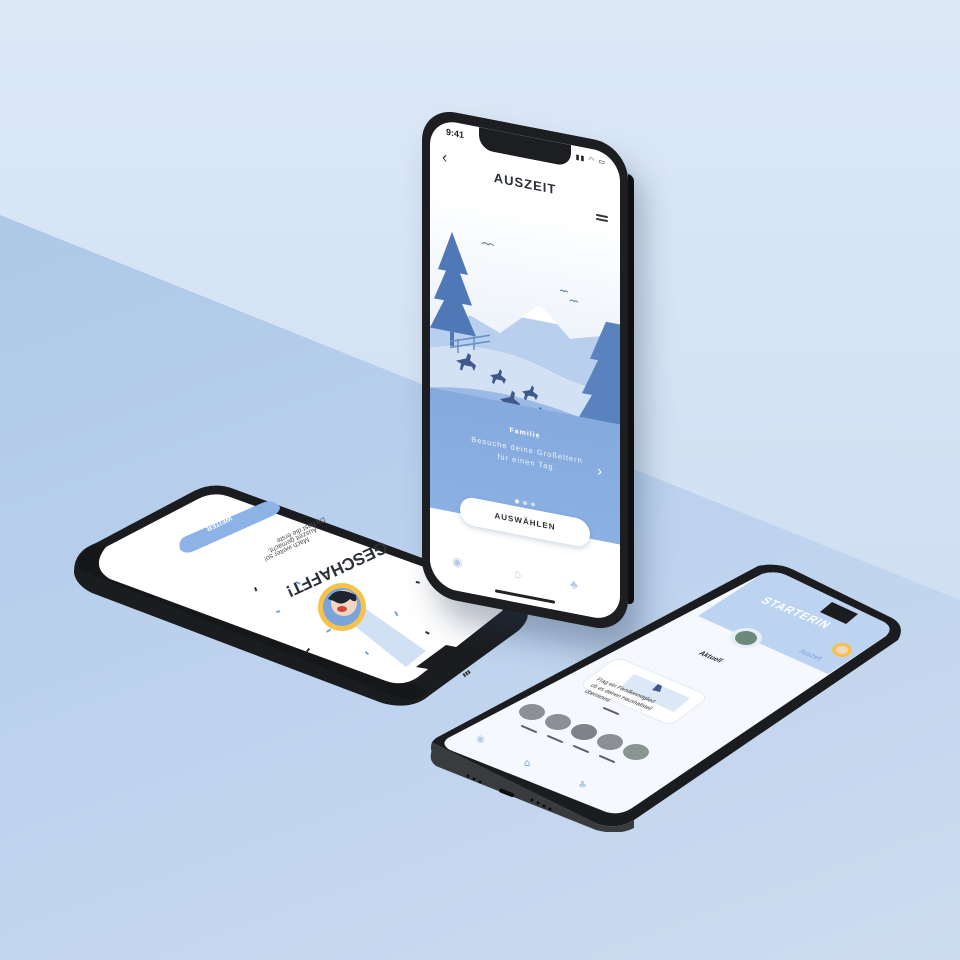  I want to click on tree-tab-icon: ♣, so click(582, 785).